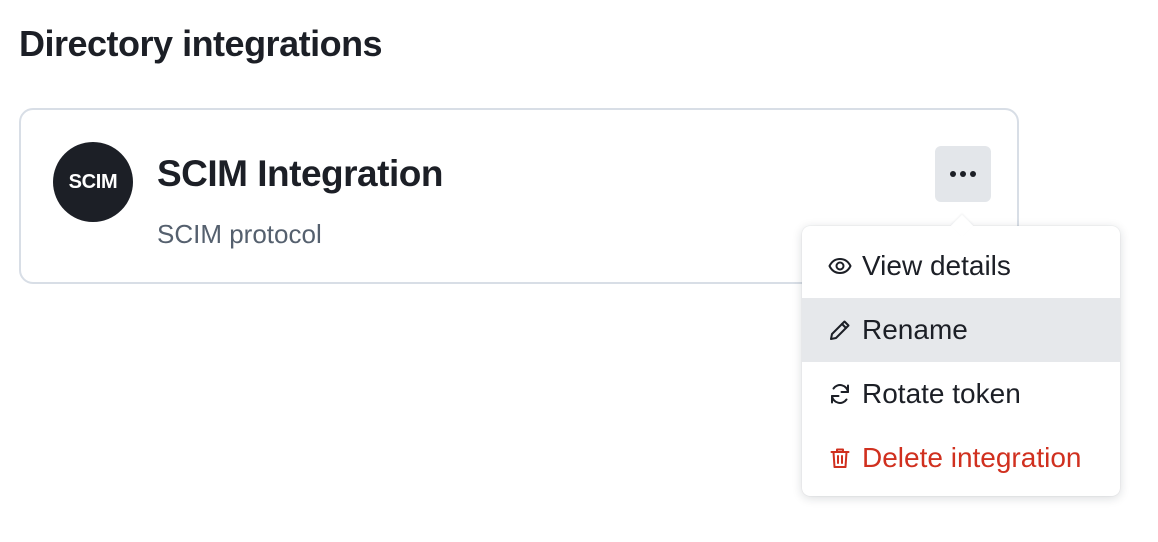 The height and width of the screenshot is (542, 1158). Describe the element at coordinates (239, 234) in the screenshot. I see `integration-subtitle: SCIM protocol` at that location.